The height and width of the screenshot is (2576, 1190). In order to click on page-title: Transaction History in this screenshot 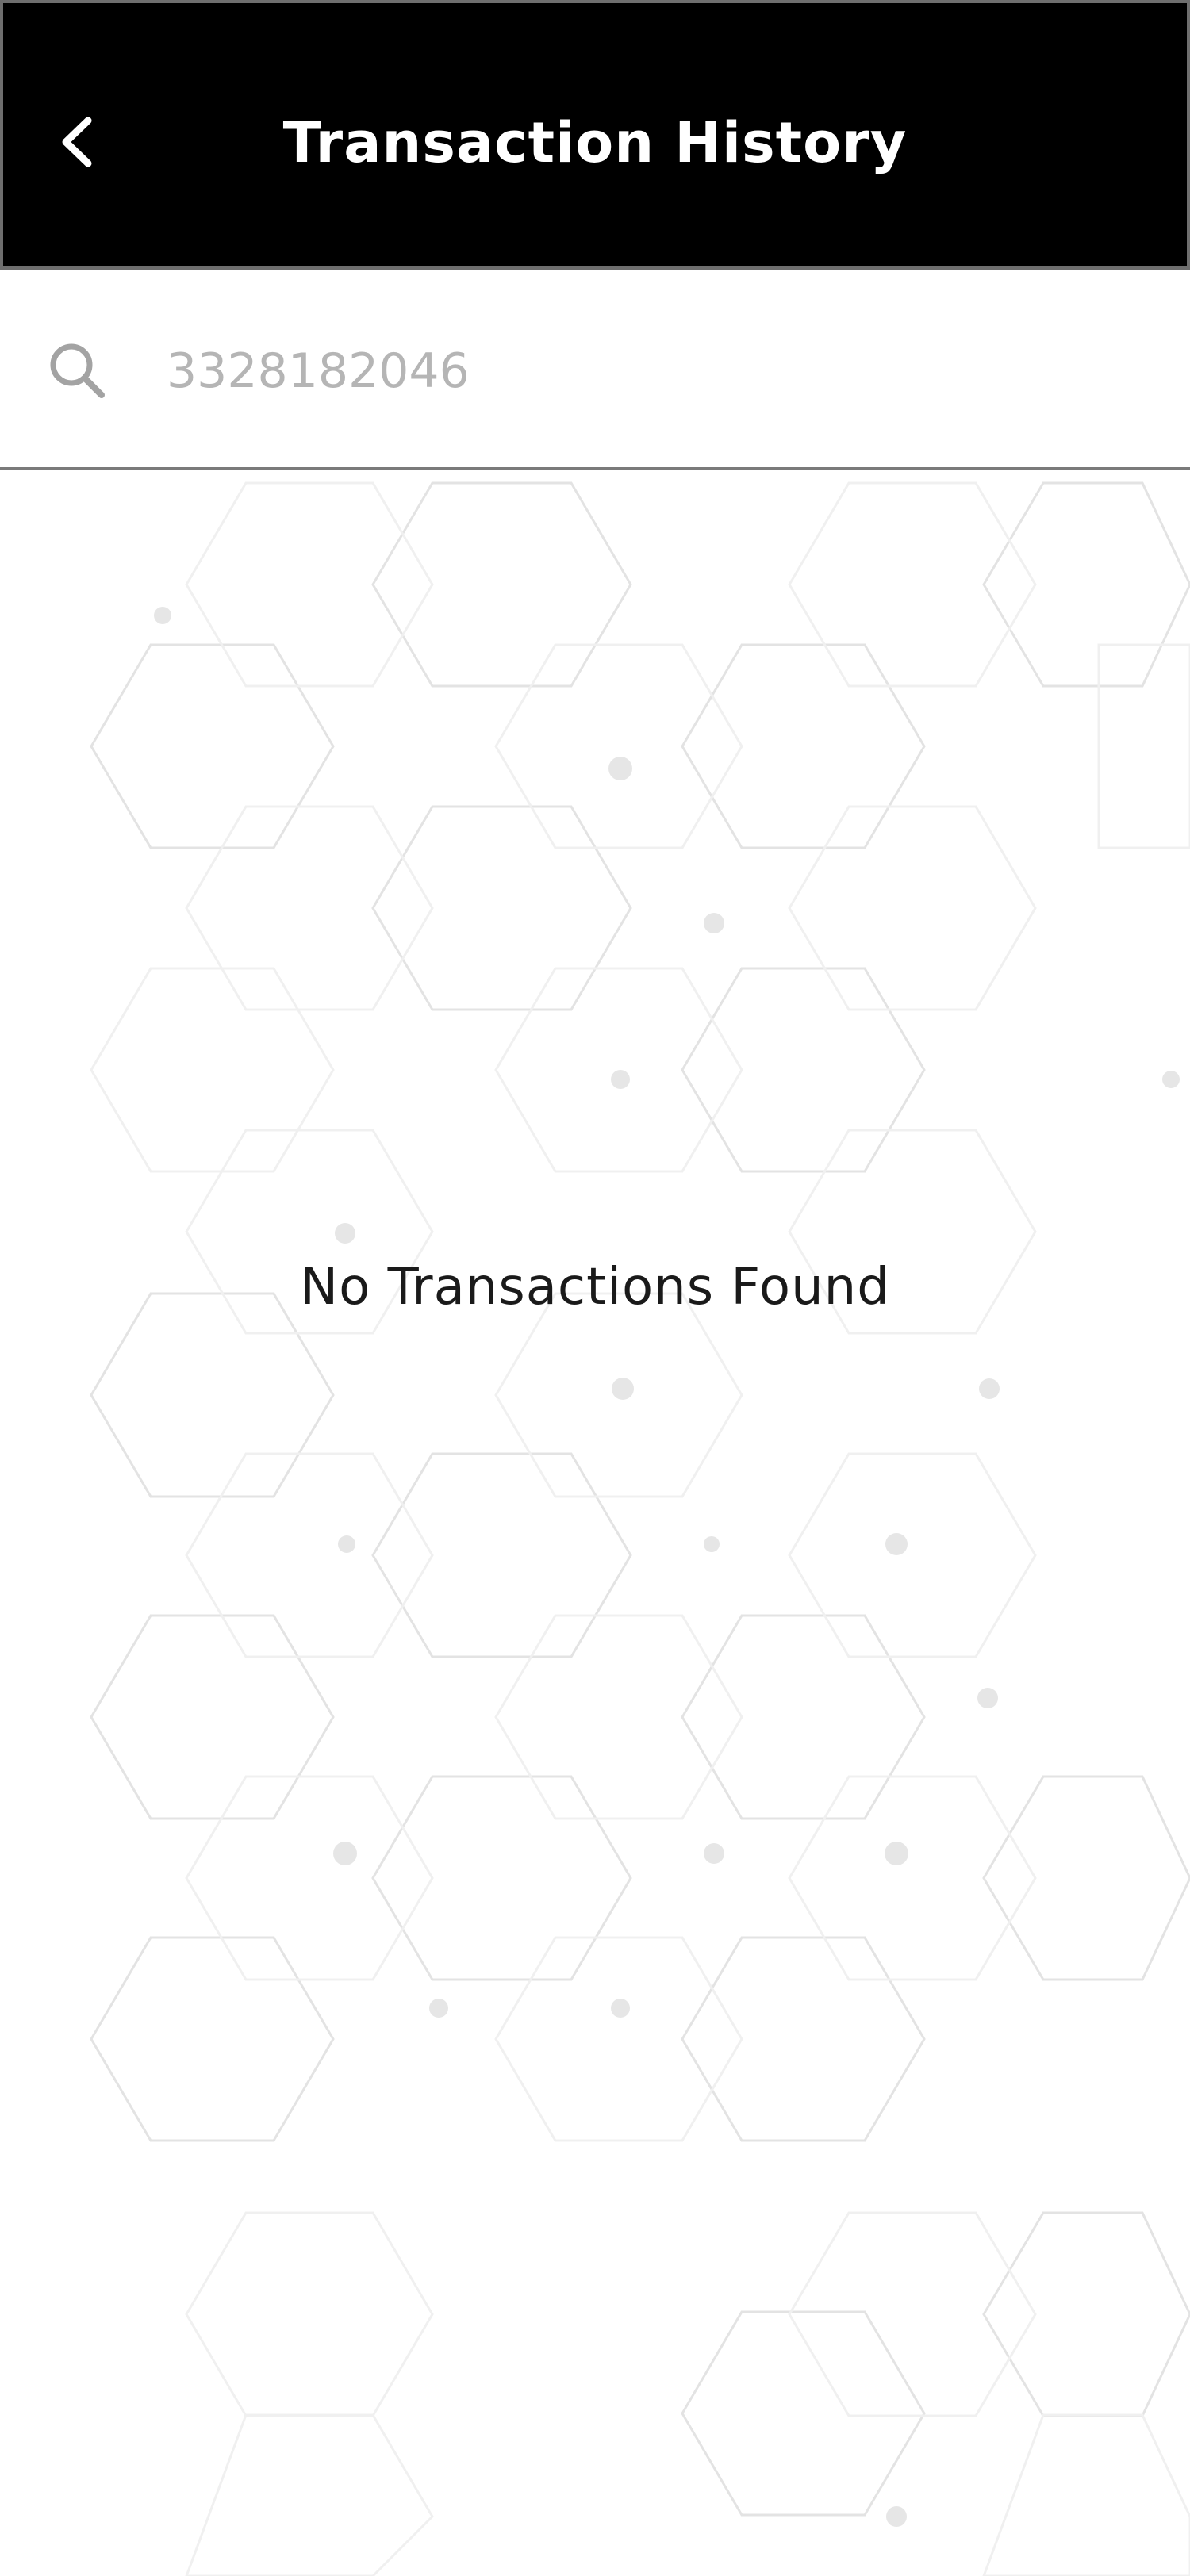, I will do `click(595, 143)`.